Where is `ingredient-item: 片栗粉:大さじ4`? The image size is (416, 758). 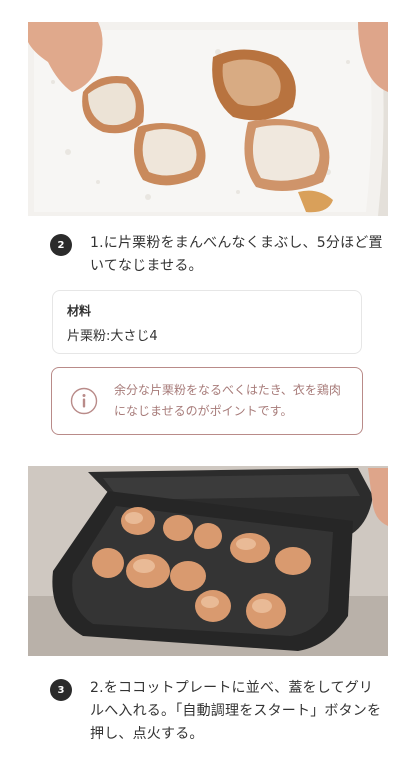 ingredient-item: 片栗粉:大さじ4 is located at coordinates (112, 336).